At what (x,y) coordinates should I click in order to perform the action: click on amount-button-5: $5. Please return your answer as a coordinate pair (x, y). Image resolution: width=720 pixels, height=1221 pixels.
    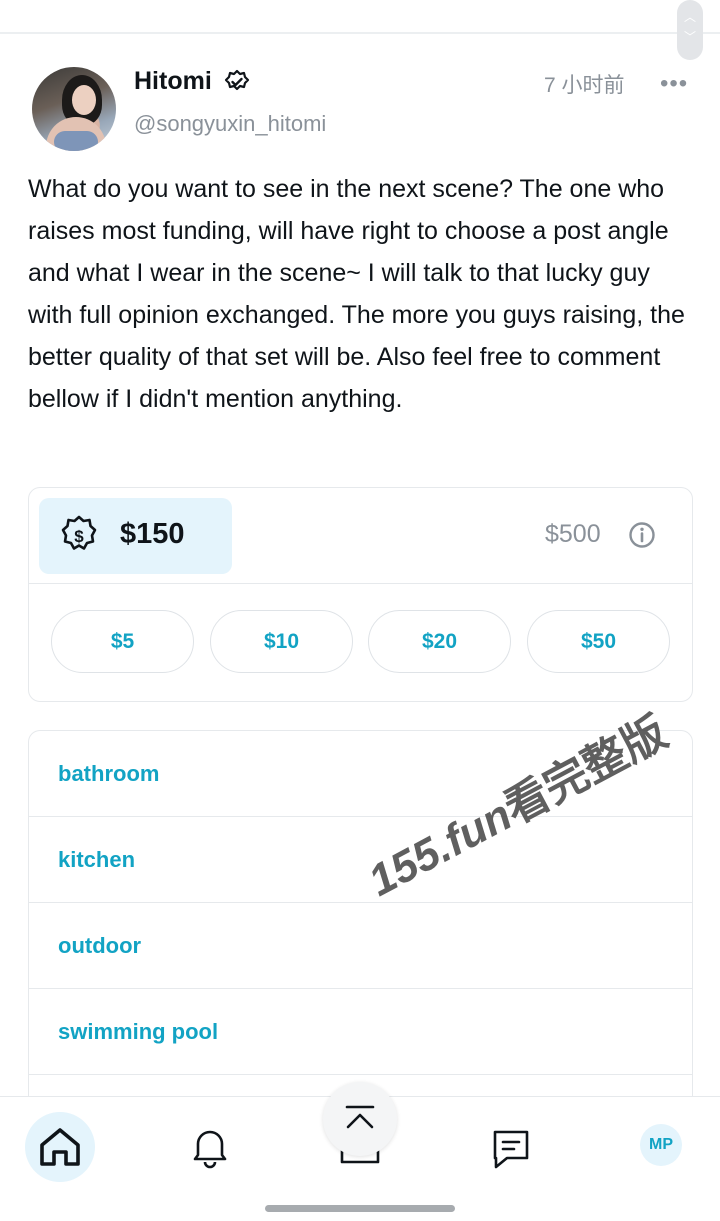
    Looking at the image, I should click on (122, 641).